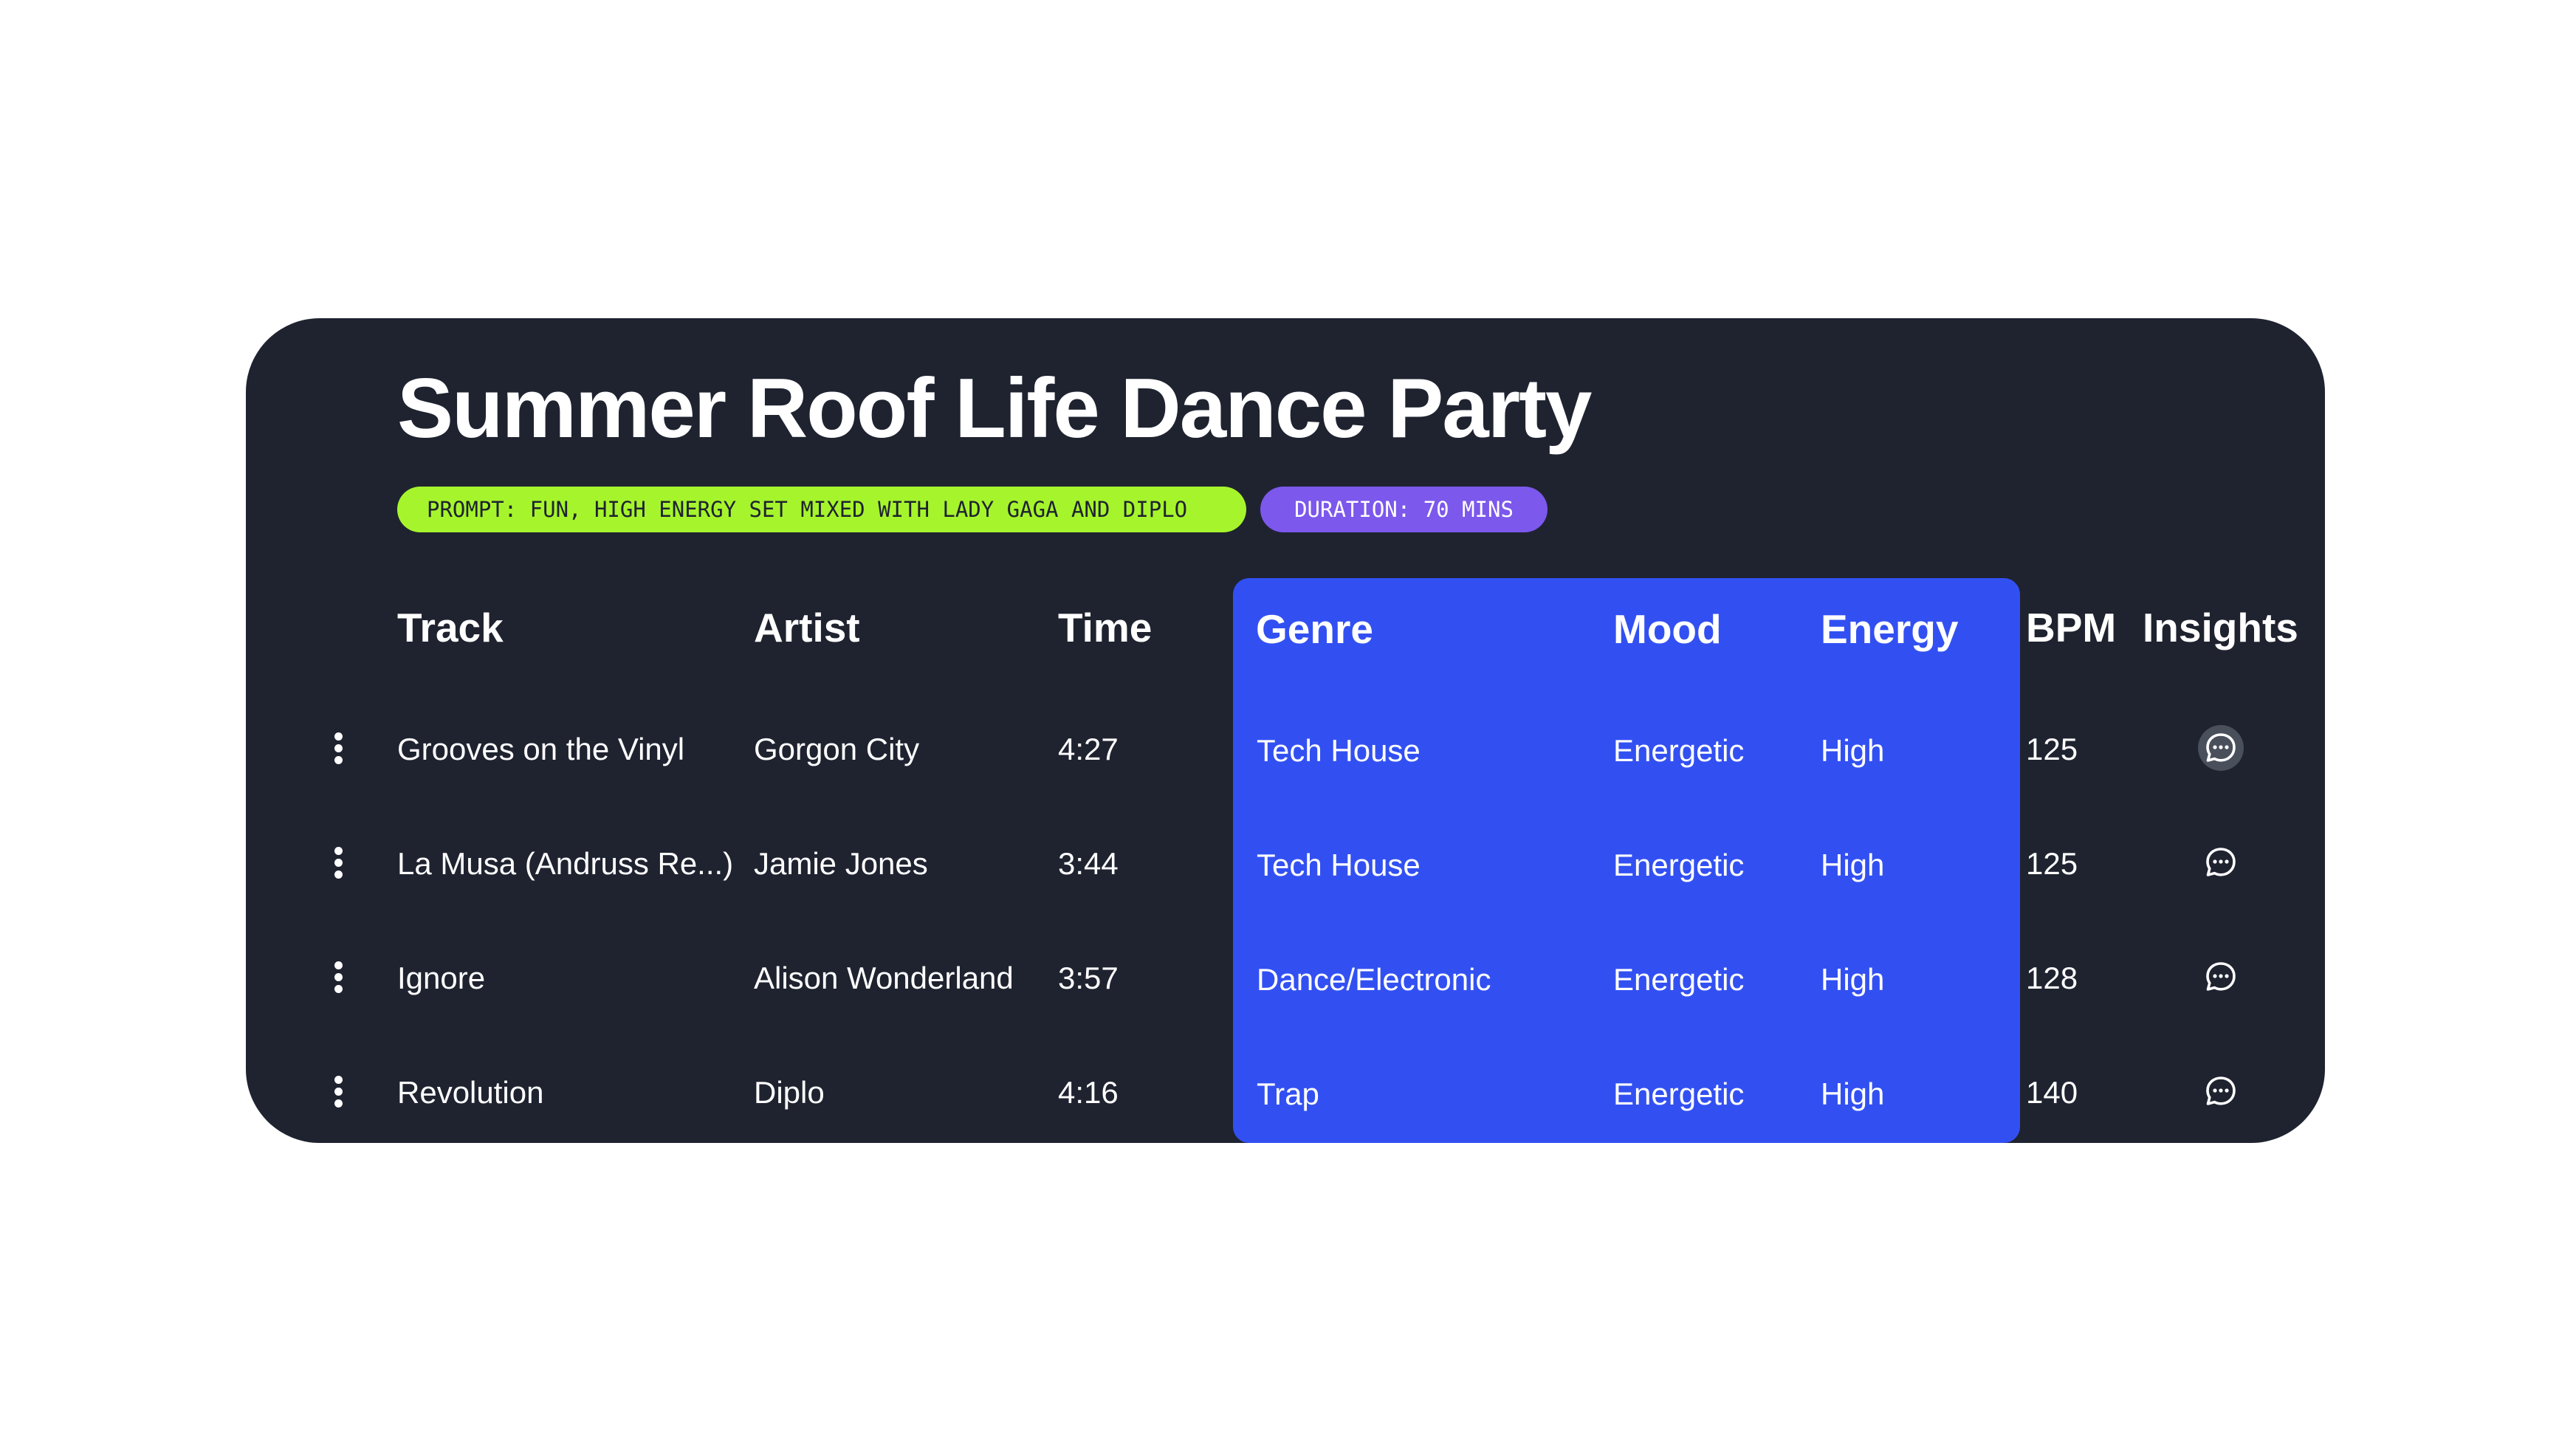 This screenshot has width=2559, height=1456. Describe the element at coordinates (2052, 978) in the screenshot. I see `bpm-value: 128` at that location.